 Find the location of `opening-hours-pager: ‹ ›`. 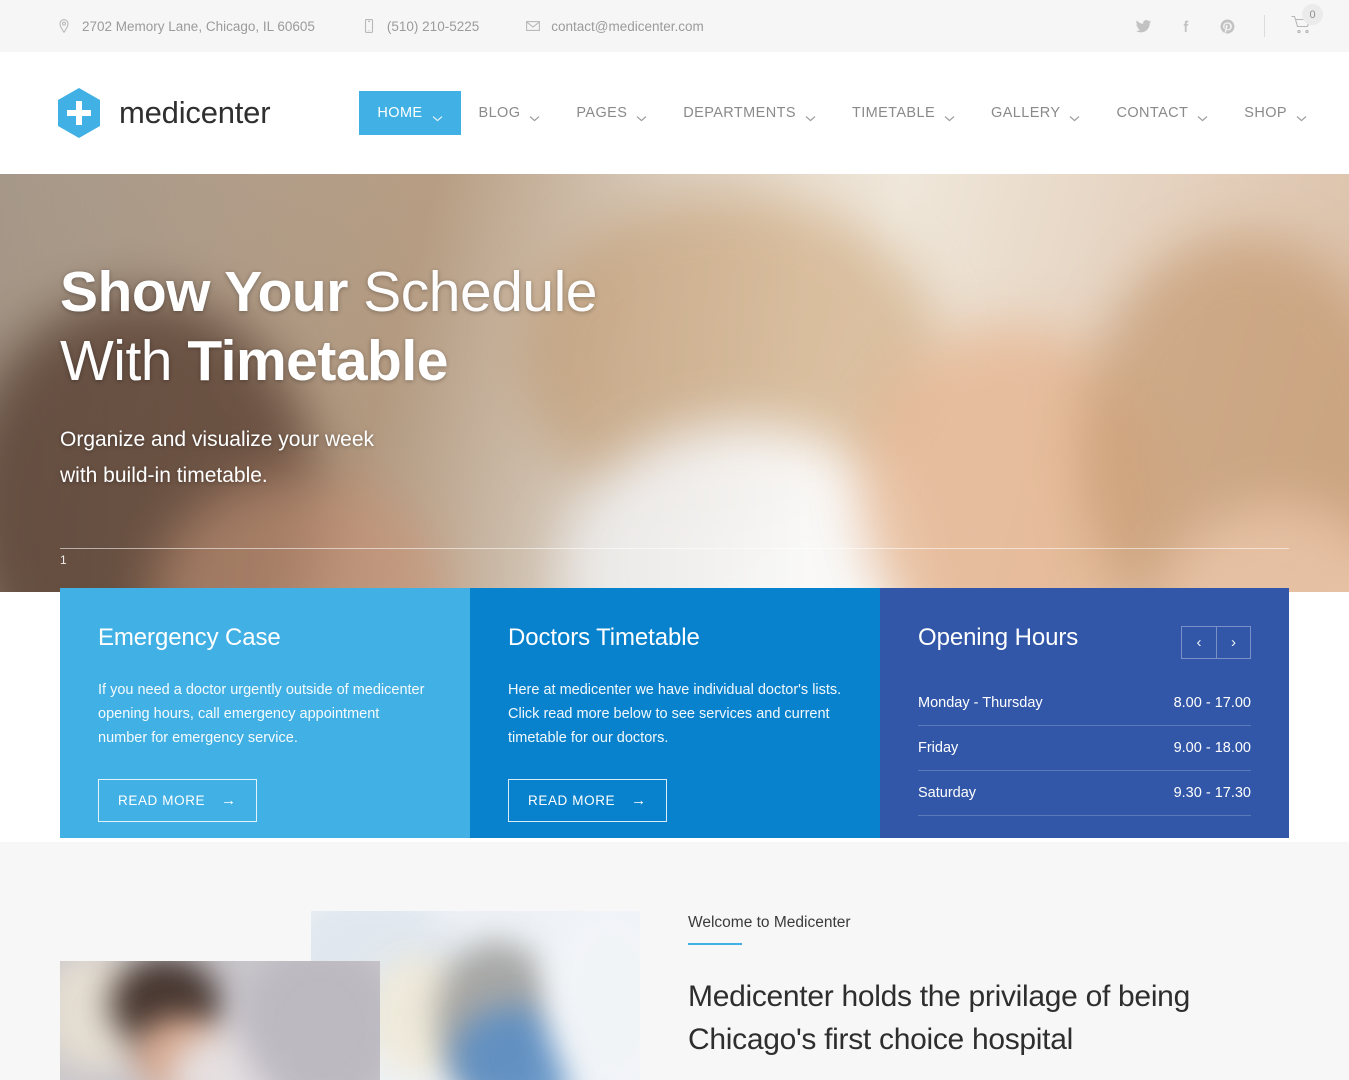

opening-hours-pager: ‹ › is located at coordinates (1216, 642).